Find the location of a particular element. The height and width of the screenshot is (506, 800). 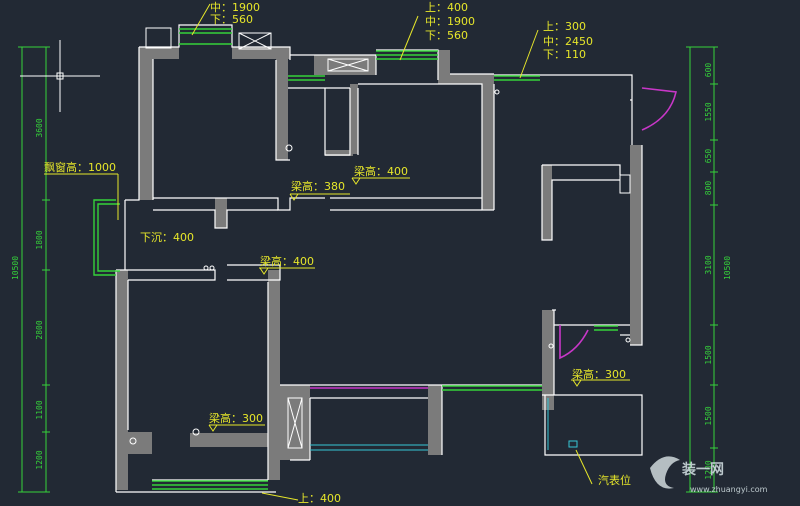

top-middle-up: 上：400 is located at coordinates (446, 7).